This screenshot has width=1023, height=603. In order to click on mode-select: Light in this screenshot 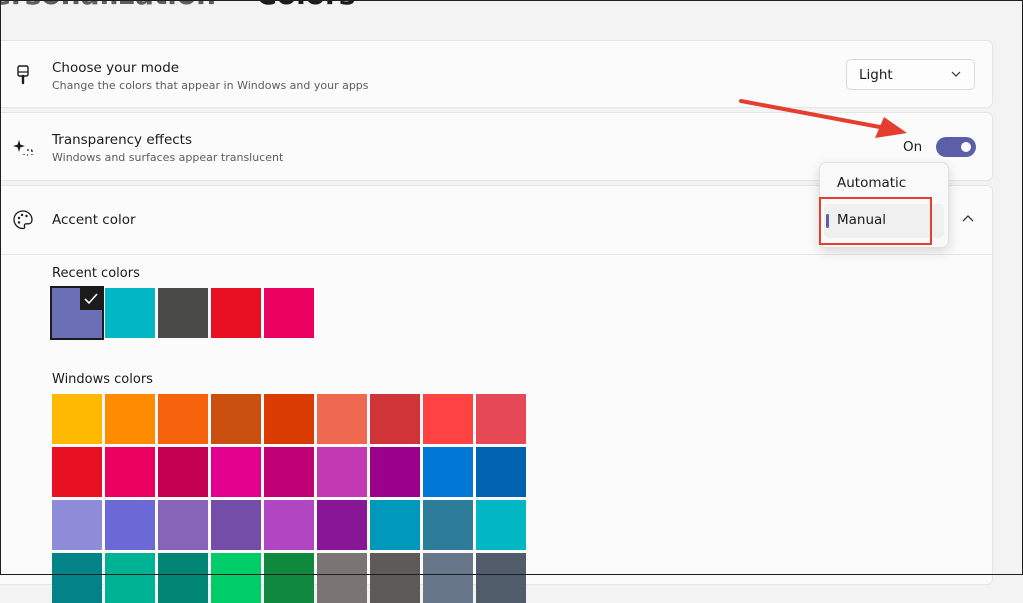, I will do `click(910, 74)`.